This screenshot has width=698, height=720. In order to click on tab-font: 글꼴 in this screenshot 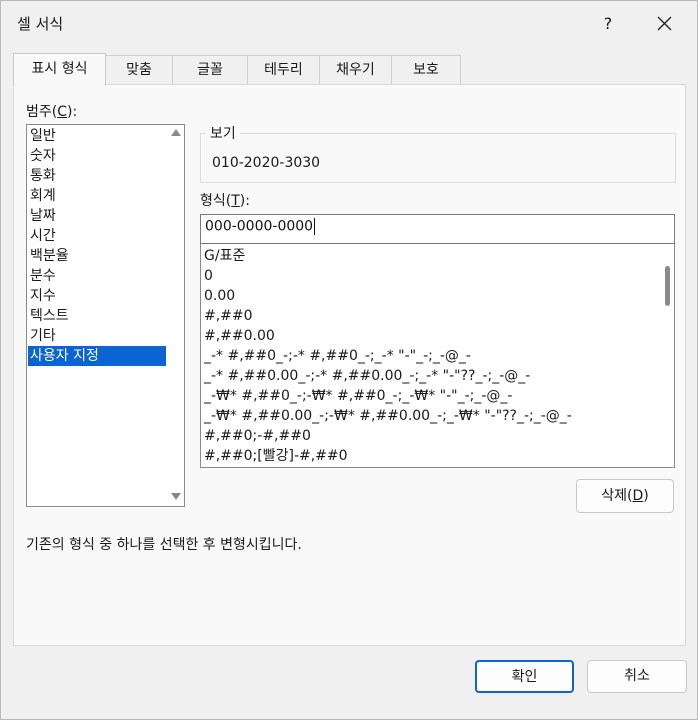, I will do `click(210, 69)`.